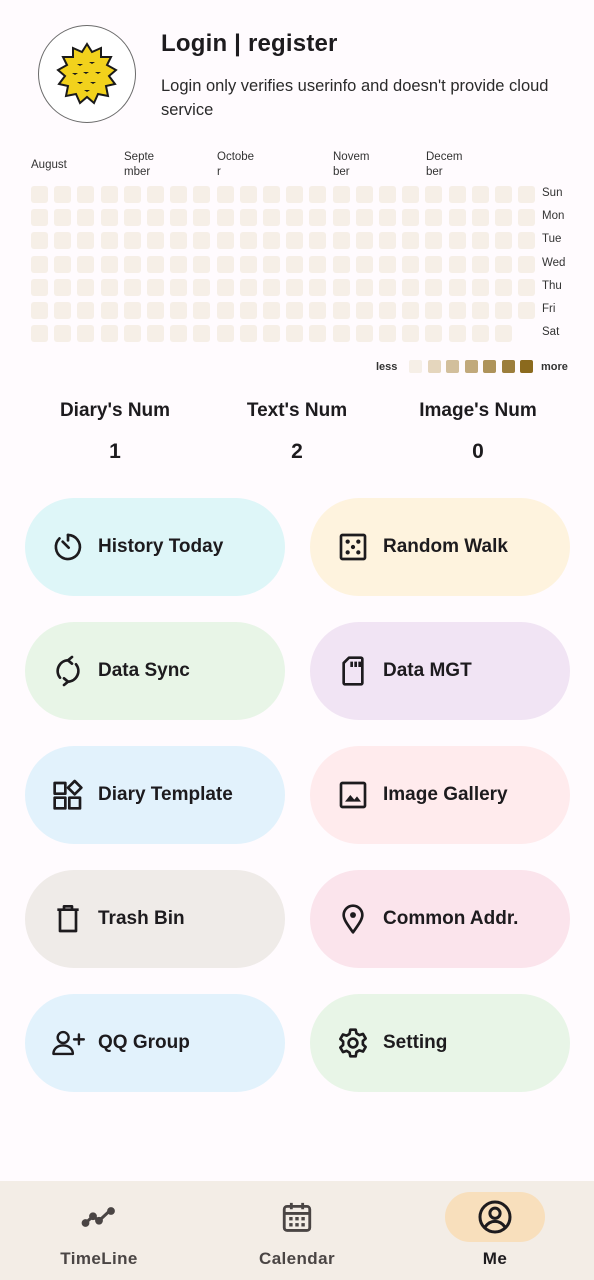 The image size is (594, 1280). What do you see at coordinates (440, 1043) in the screenshot?
I see `setting-button: Setting` at bounding box center [440, 1043].